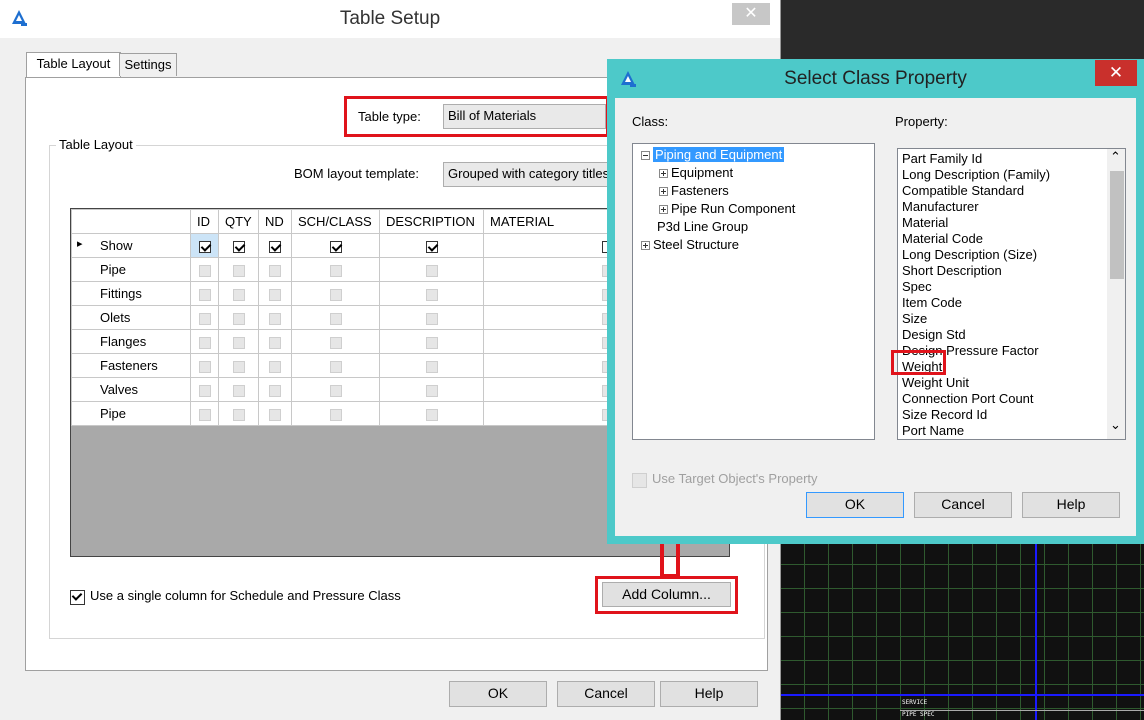 This screenshot has width=1144, height=720. Describe the element at coordinates (524, 116) in the screenshot. I see `table-type-select: Bill of Materials` at that location.